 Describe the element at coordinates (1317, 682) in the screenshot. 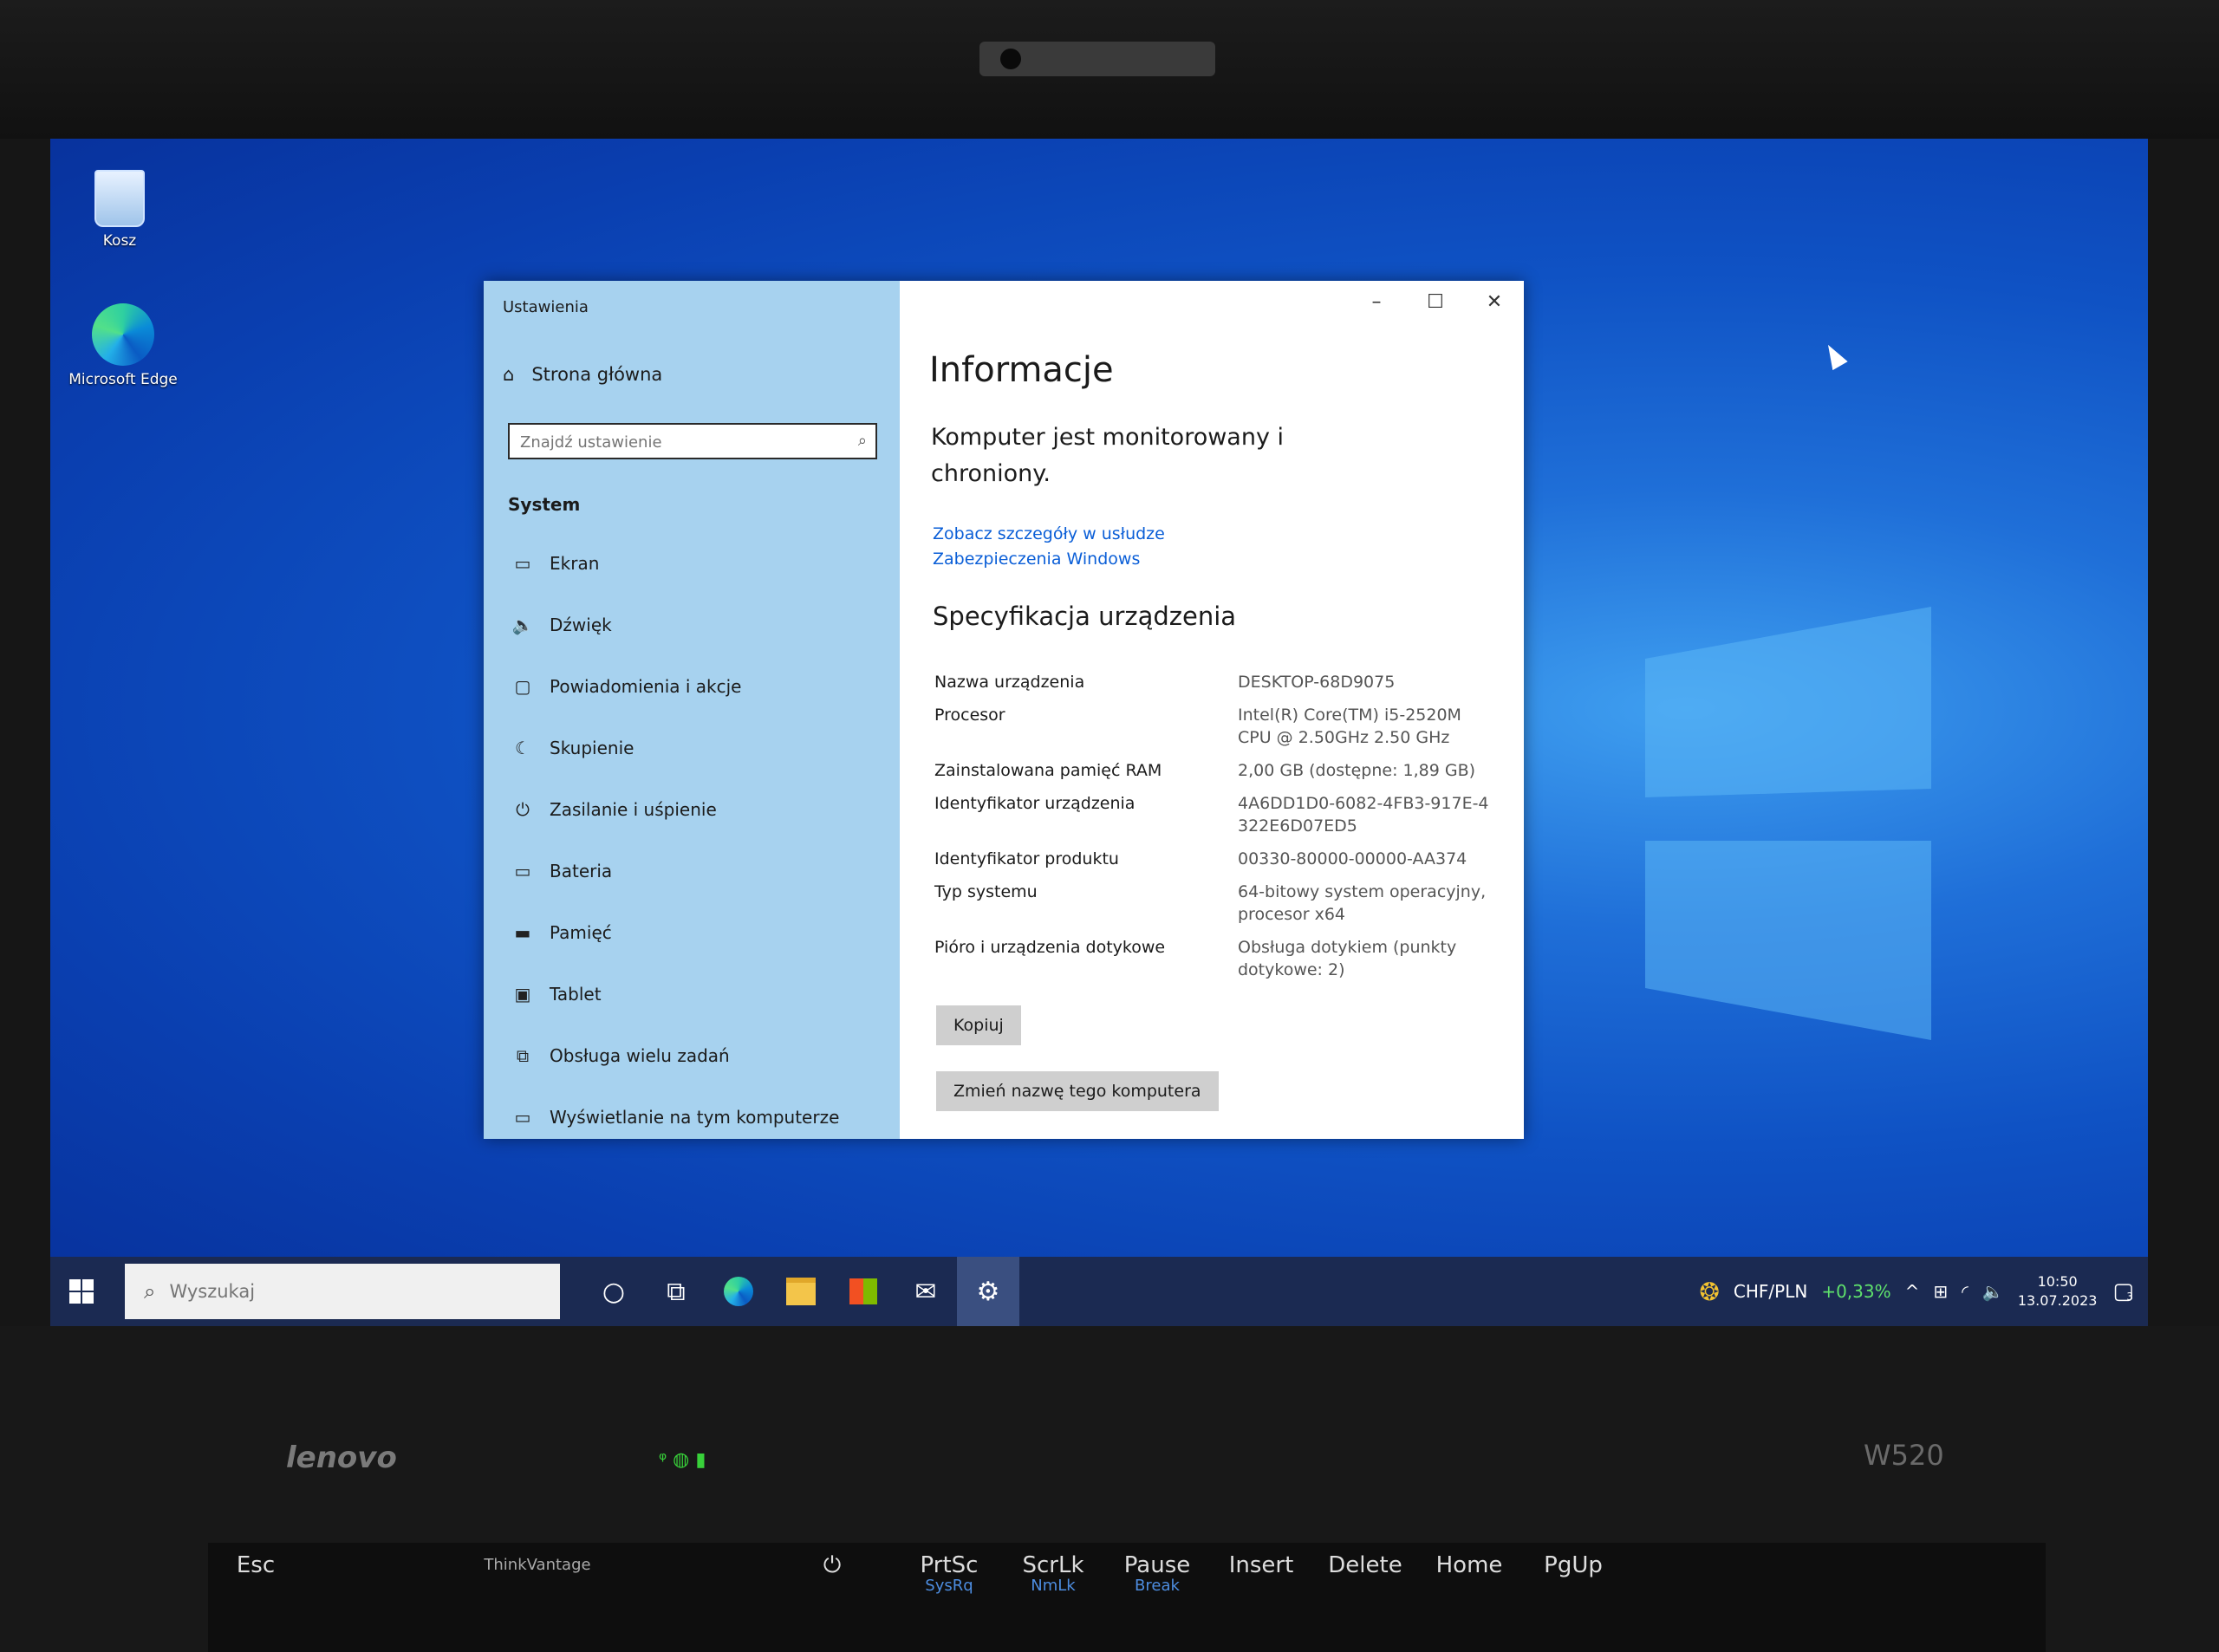

I see `spec-value: DESKTOP-68D9075` at that location.